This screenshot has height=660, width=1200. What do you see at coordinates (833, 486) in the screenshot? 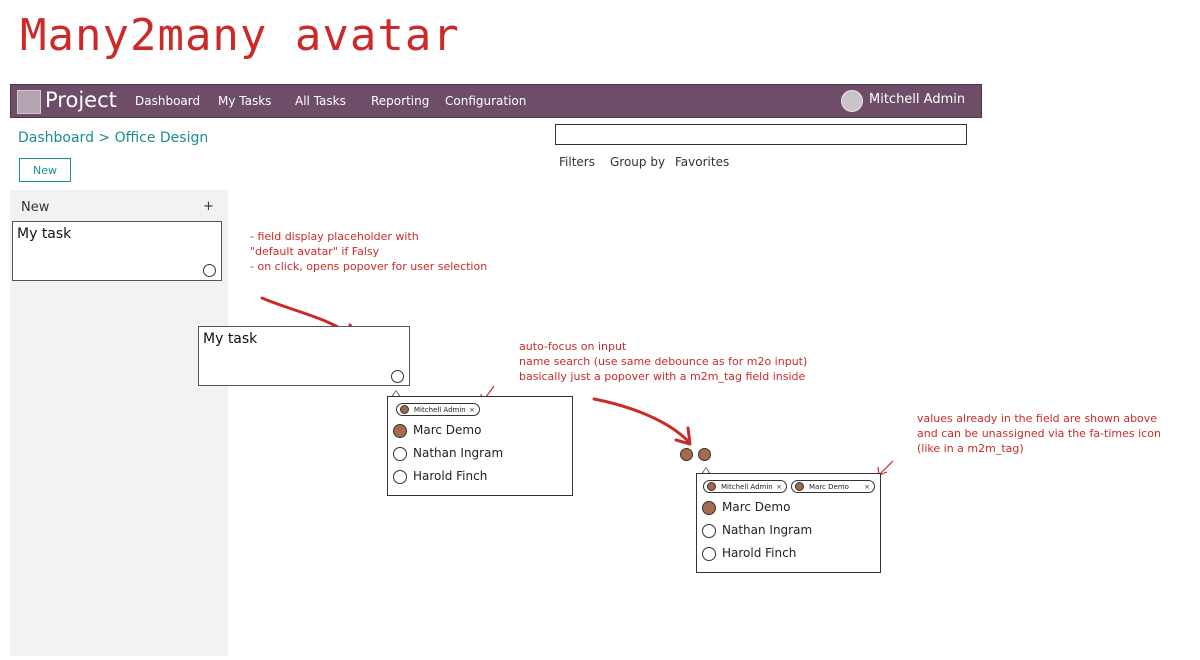
I see `tag-marc-demo: Marc Demo ×` at bounding box center [833, 486].